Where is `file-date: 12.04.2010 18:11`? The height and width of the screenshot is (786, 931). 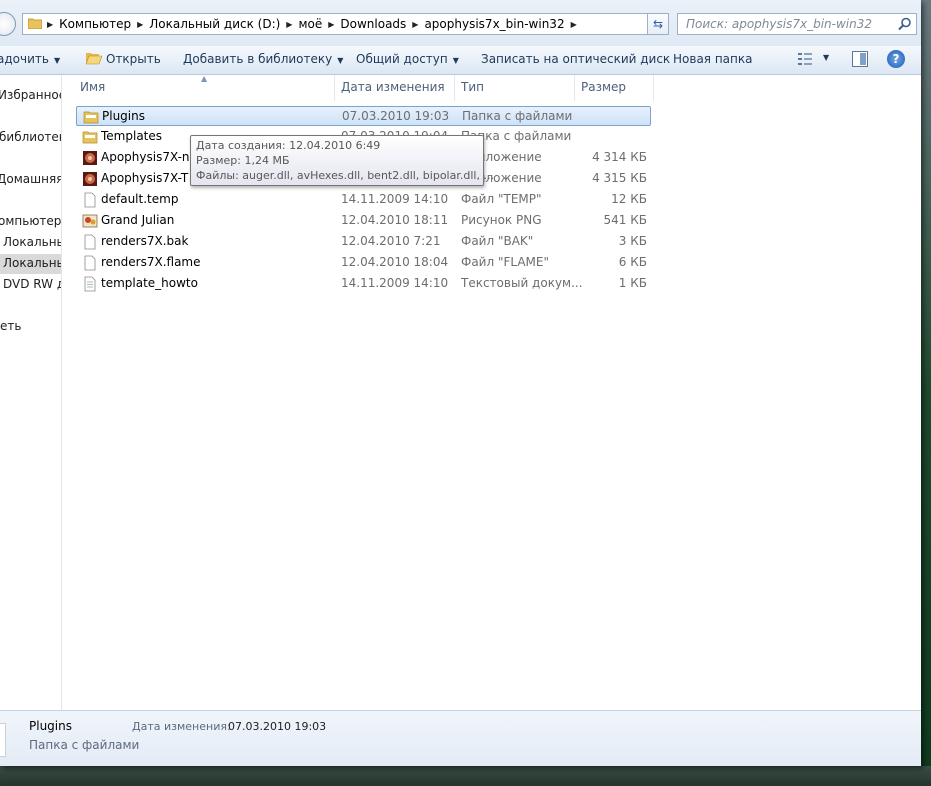
file-date: 12.04.2010 18:11 is located at coordinates (395, 220).